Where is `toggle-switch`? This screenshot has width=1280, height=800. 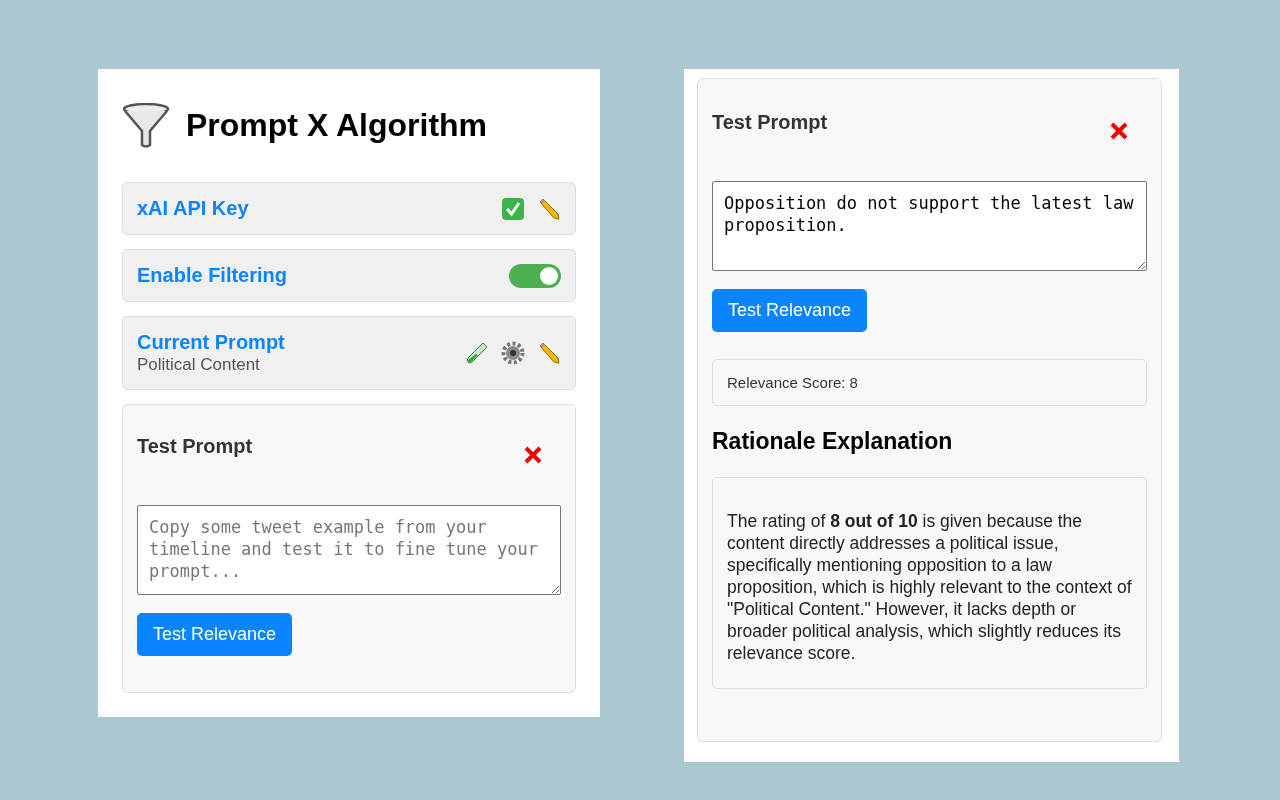 toggle-switch is located at coordinates (535, 275).